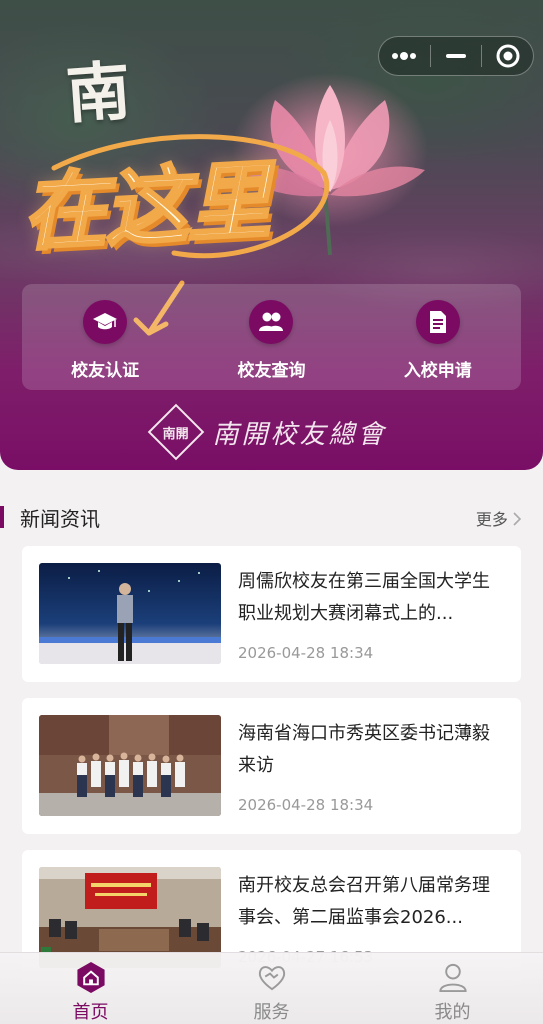  I want to click on chevron-right-icon, so click(517, 519).